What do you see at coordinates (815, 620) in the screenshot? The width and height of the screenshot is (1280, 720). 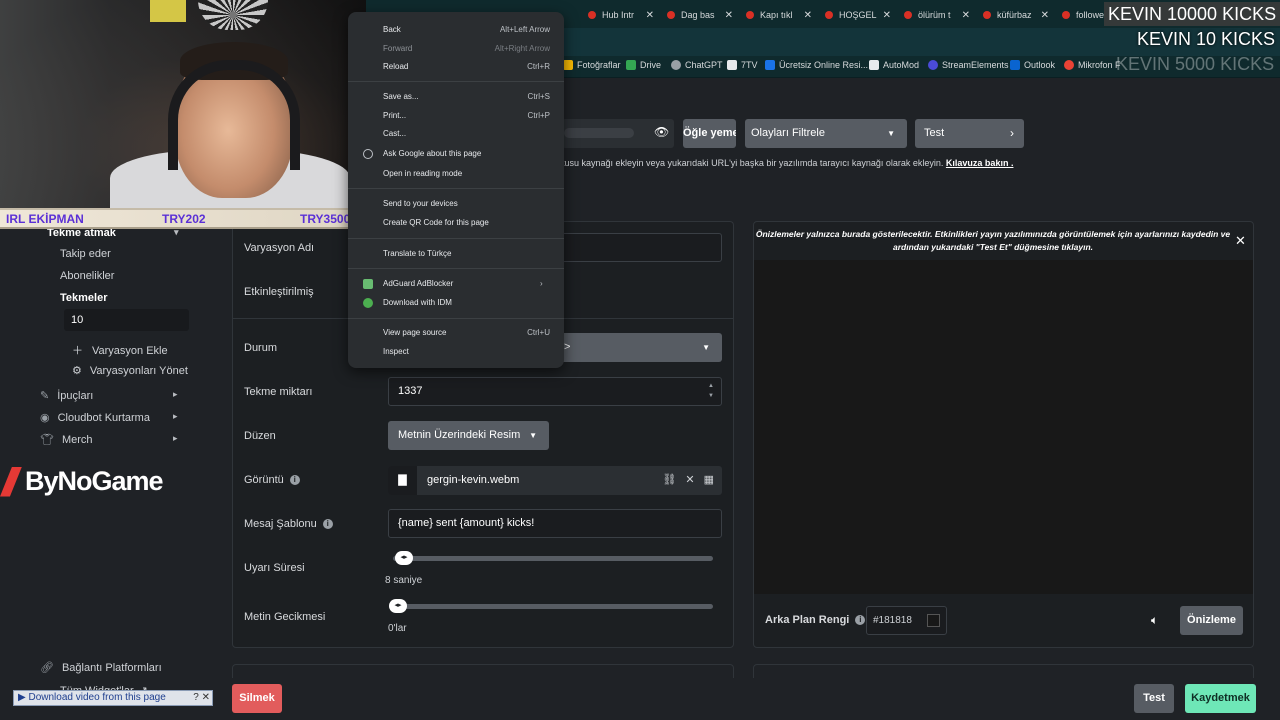 I see `bg-color-label: Arka Plan Rengi i` at bounding box center [815, 620].